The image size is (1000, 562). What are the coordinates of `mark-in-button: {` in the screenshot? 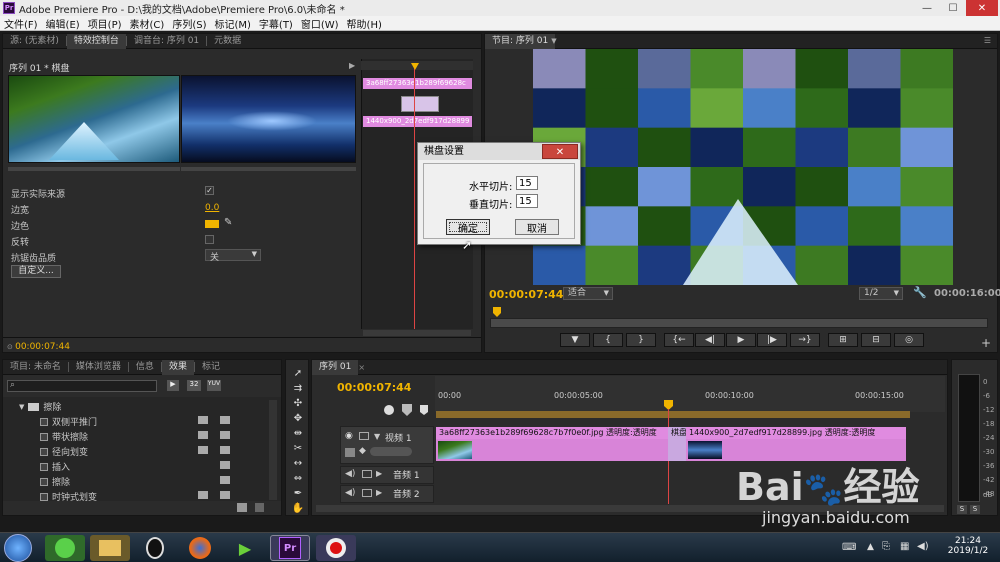 It's located at (608, 340).